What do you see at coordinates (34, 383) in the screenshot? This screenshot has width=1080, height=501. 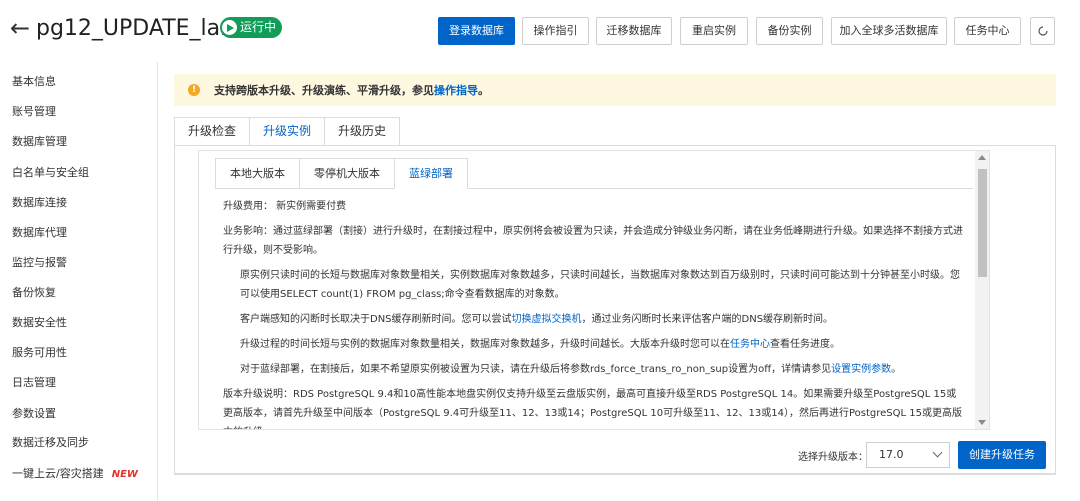 I see `sidebar-item-logs: 日志管理` at bounding box center [34, 383].